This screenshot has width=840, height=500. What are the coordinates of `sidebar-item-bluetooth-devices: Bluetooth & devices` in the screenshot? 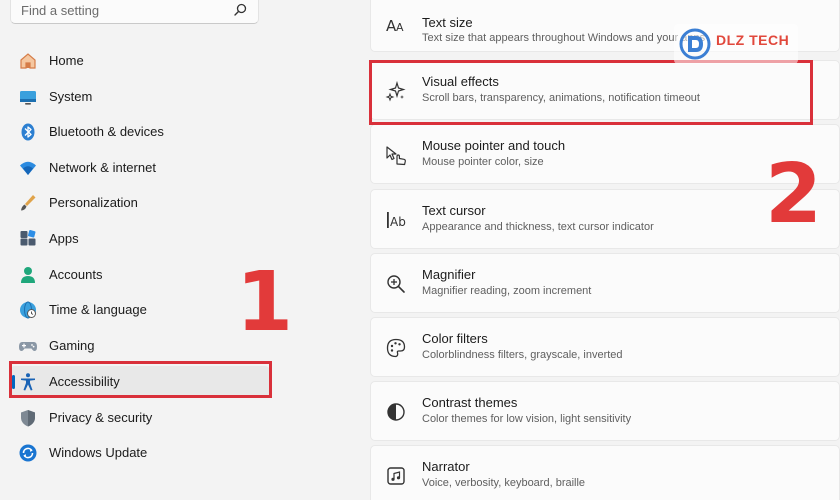 It's located at (140, 132).